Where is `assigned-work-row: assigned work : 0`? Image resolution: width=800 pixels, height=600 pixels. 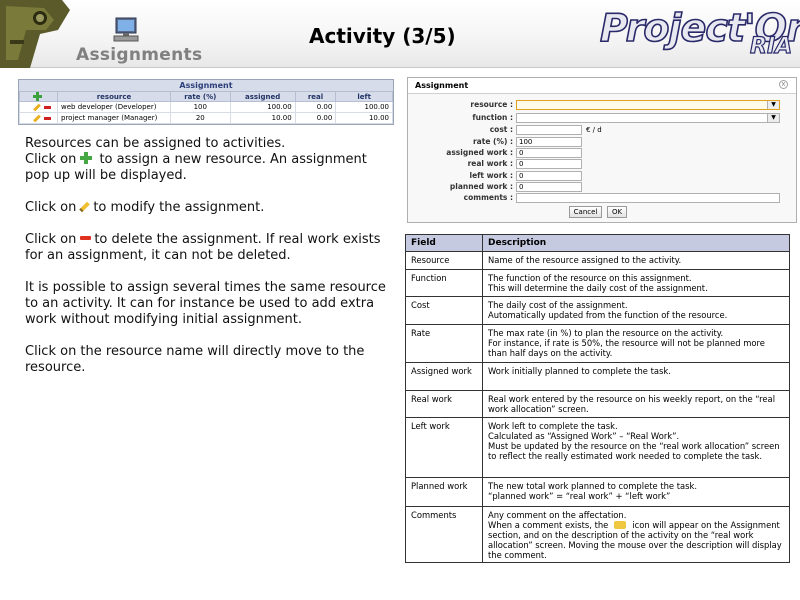
assigned-work-row: assigned work : 0 is located at coordinates (602, 153).